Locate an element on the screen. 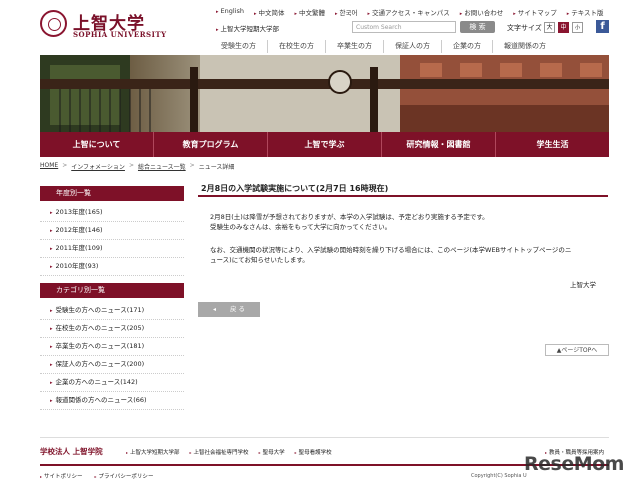  main-nav-about: 上智について is located at coordinates (97, 144).